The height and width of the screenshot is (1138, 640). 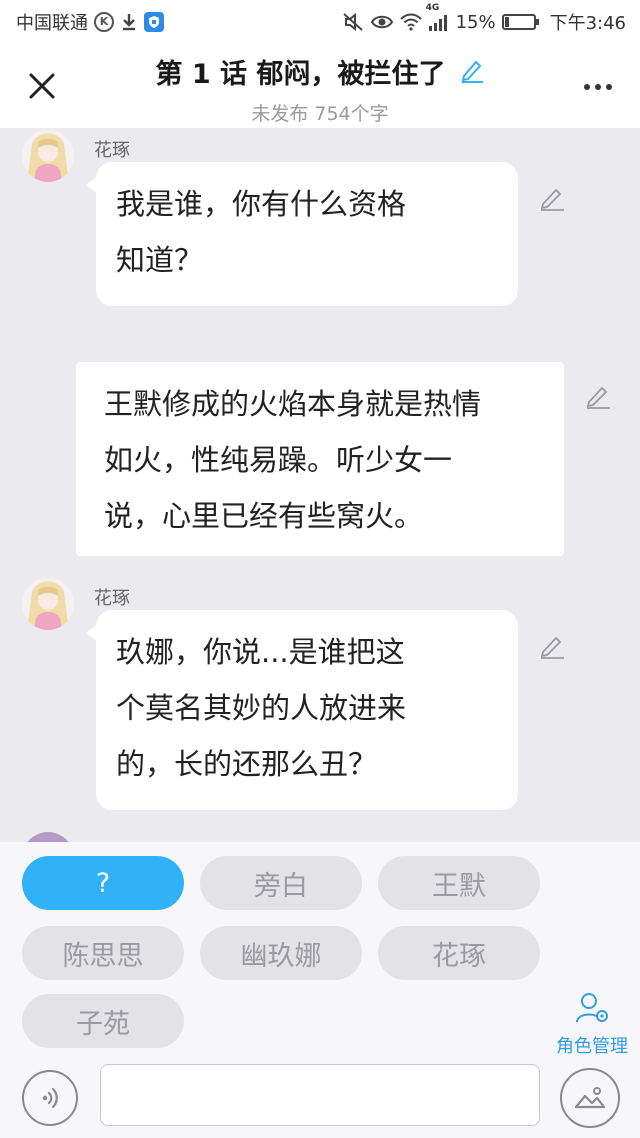 I want to click on chapter-title: 第 1 话 郁闷，被拦住了, so click(x=300, y=74).